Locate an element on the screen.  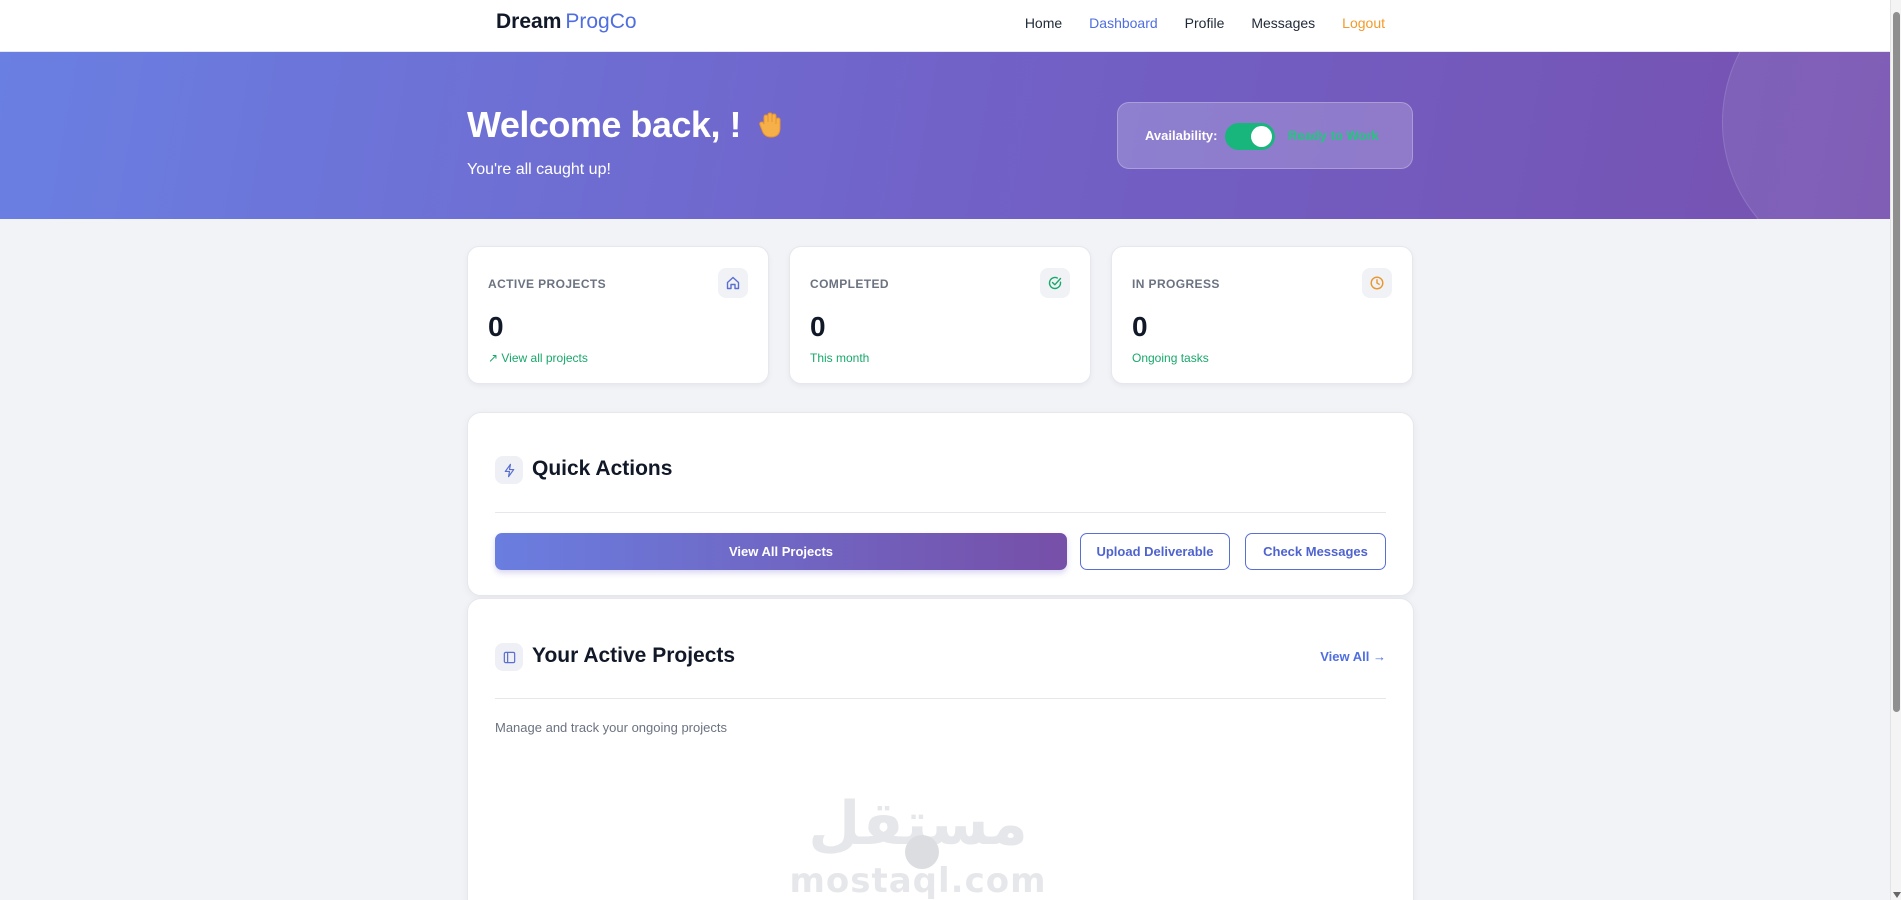
mostaql-watermark: مستقل mostaql.com is located at coordinates (918, 844).